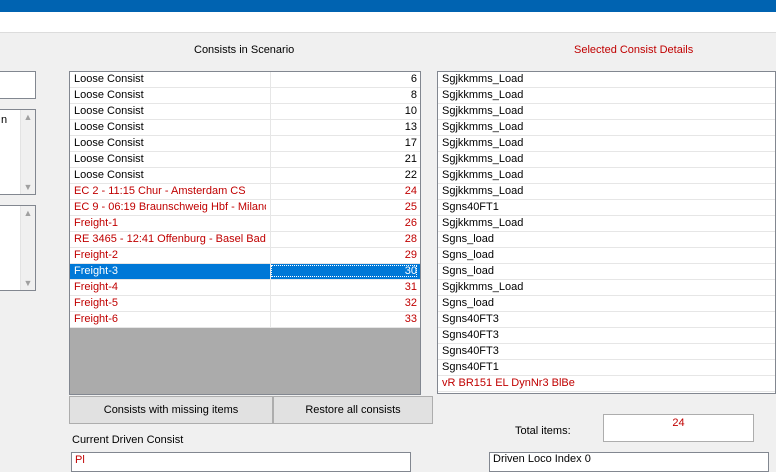 The image size is (776, 472). What do you see at coordinates (245, 320) in the screenshot?
I see `table-row: Freight-6 33` at bounding box center [245, 320].